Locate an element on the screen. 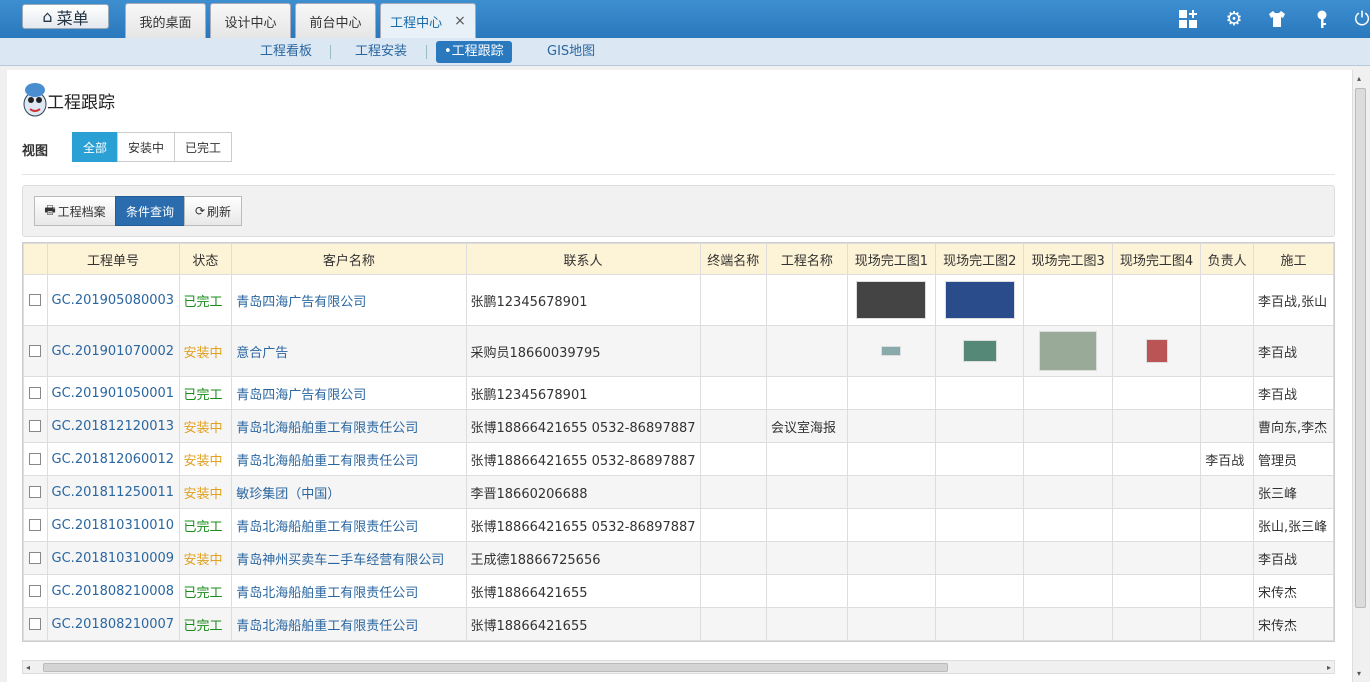  customer-cell: 青岛神州买卖车二手车经营有限公司 is located at coordinates (349, 558).